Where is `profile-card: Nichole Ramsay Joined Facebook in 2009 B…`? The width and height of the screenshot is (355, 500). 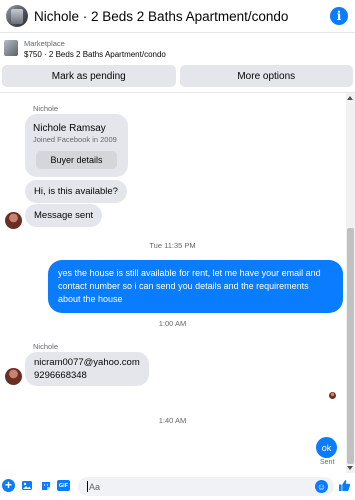 profile-card: Nichole Ramsay Joined Facebook in 2009 B… is located at coordinates (76, 145).